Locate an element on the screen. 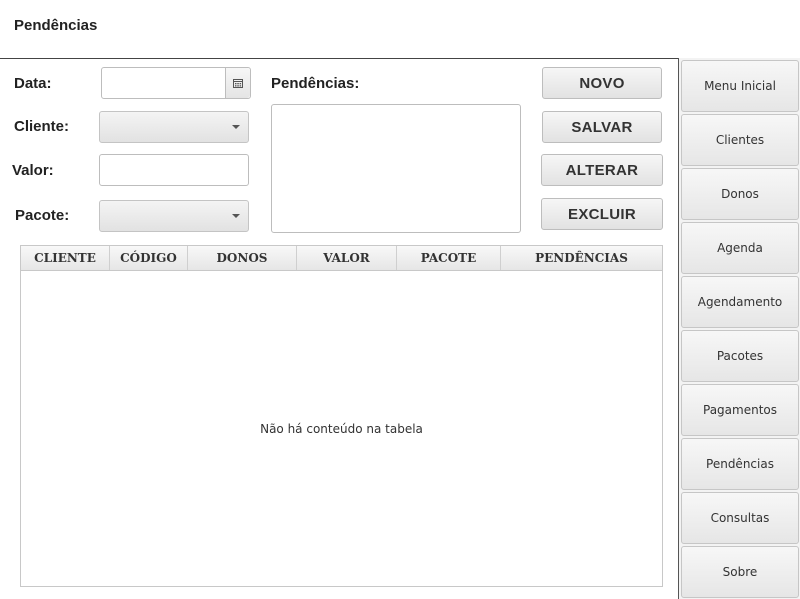  valor-label: Valor: is located at coordinates (33, 170).